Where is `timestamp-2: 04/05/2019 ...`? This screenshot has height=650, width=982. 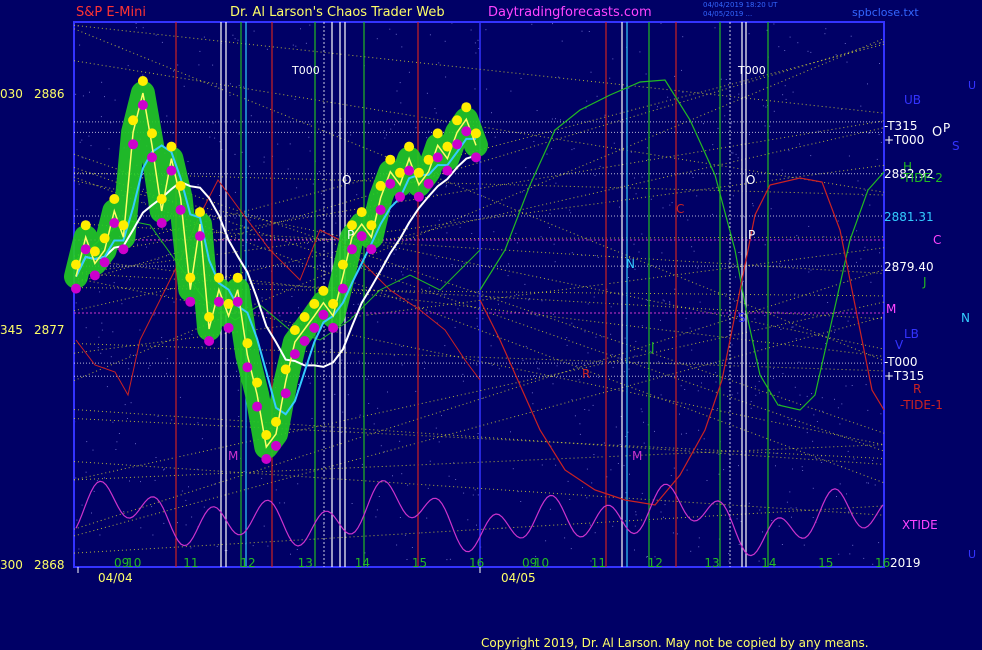 timestamp-2: 04/05/2019 ... is located at coordinates (728, 14).